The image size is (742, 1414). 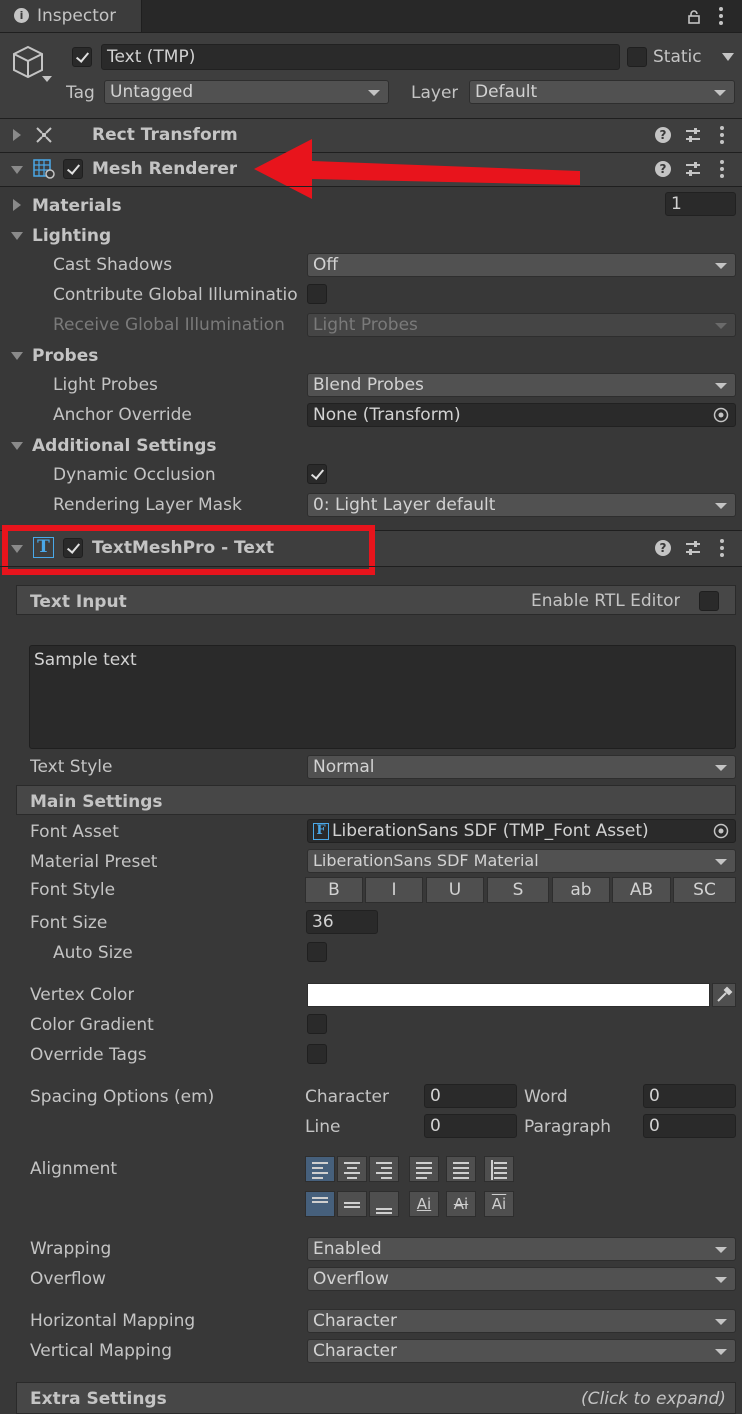 What do you see at coordinates (521, 1351) in the screenshot?
I see `vertical-mapping-dropdown: Character` at bounding box center [521, 1351].